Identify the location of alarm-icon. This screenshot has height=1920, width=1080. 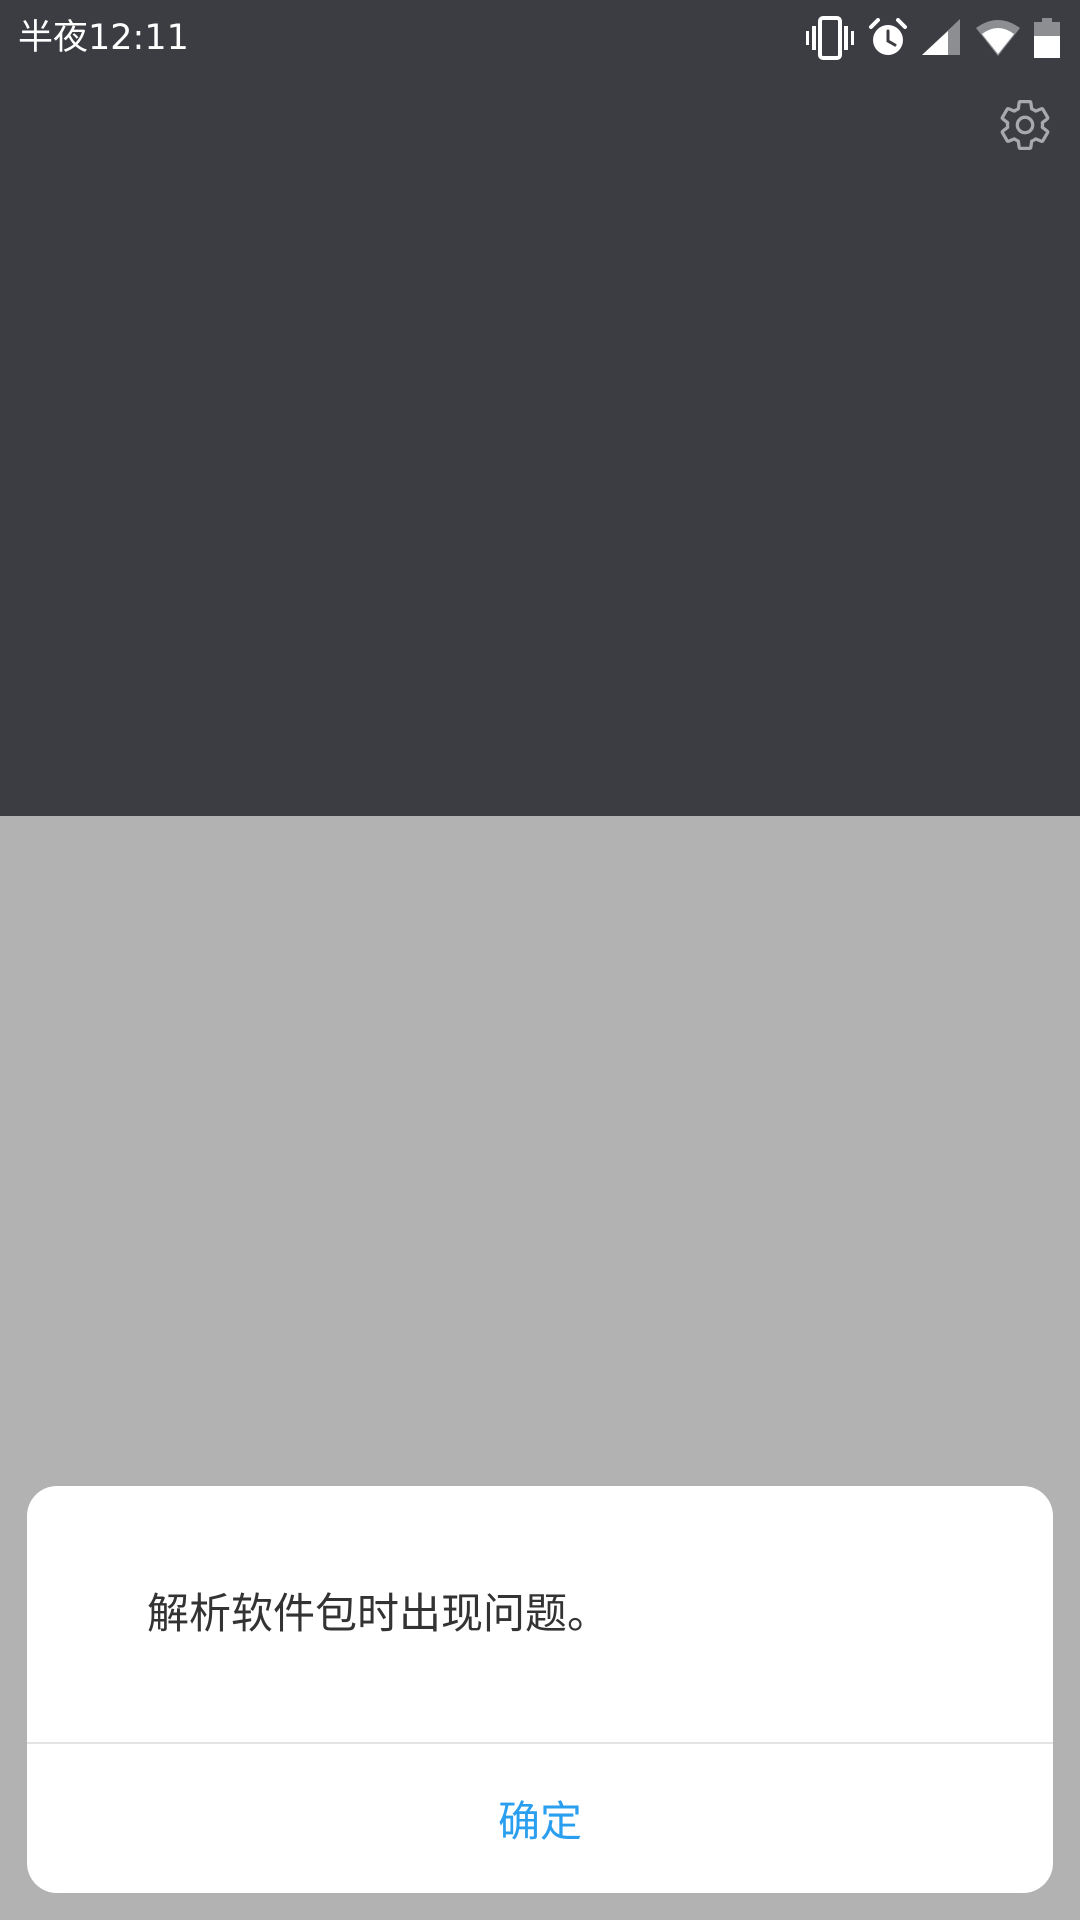
(888, 38).